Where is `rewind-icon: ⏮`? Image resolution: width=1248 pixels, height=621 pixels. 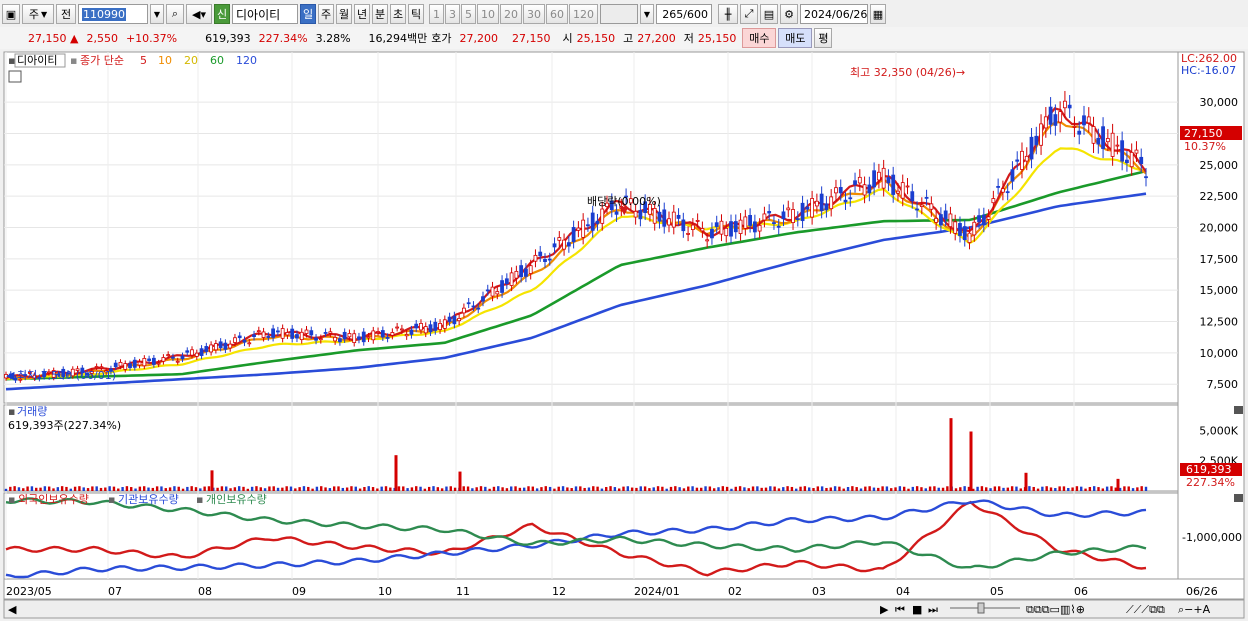 rewind-icon: ⏮ is located at coordinates (900, 609).